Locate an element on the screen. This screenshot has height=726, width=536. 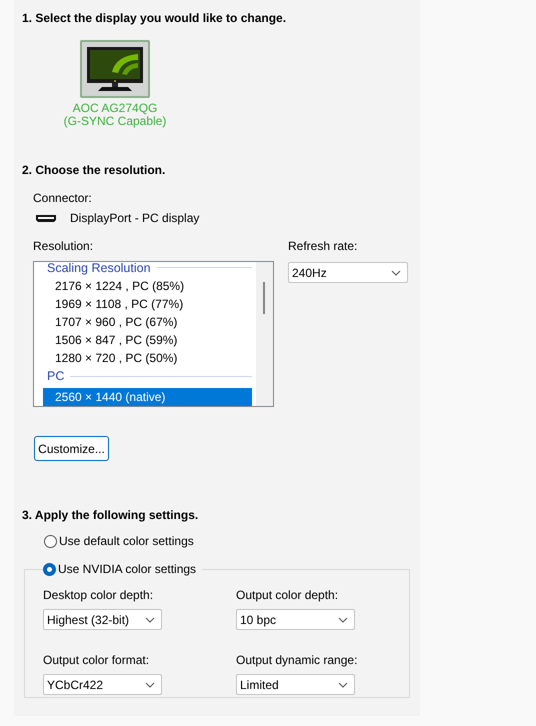
list-item: 2560 × 1440 (native) is located at coordinates (147, 397).